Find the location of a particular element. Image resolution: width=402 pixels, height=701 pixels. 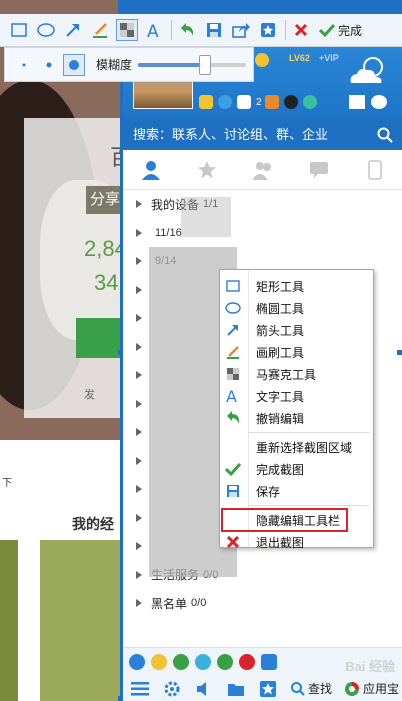

blur-slider is located at coordinates (192, 64).